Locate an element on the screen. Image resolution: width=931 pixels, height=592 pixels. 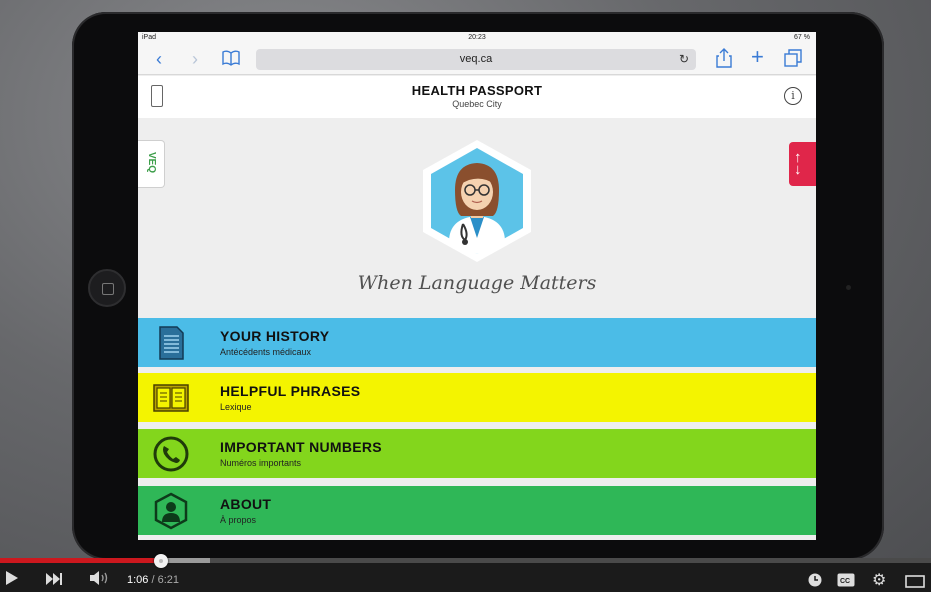
phone-icon is located at coordinates (171, 454).